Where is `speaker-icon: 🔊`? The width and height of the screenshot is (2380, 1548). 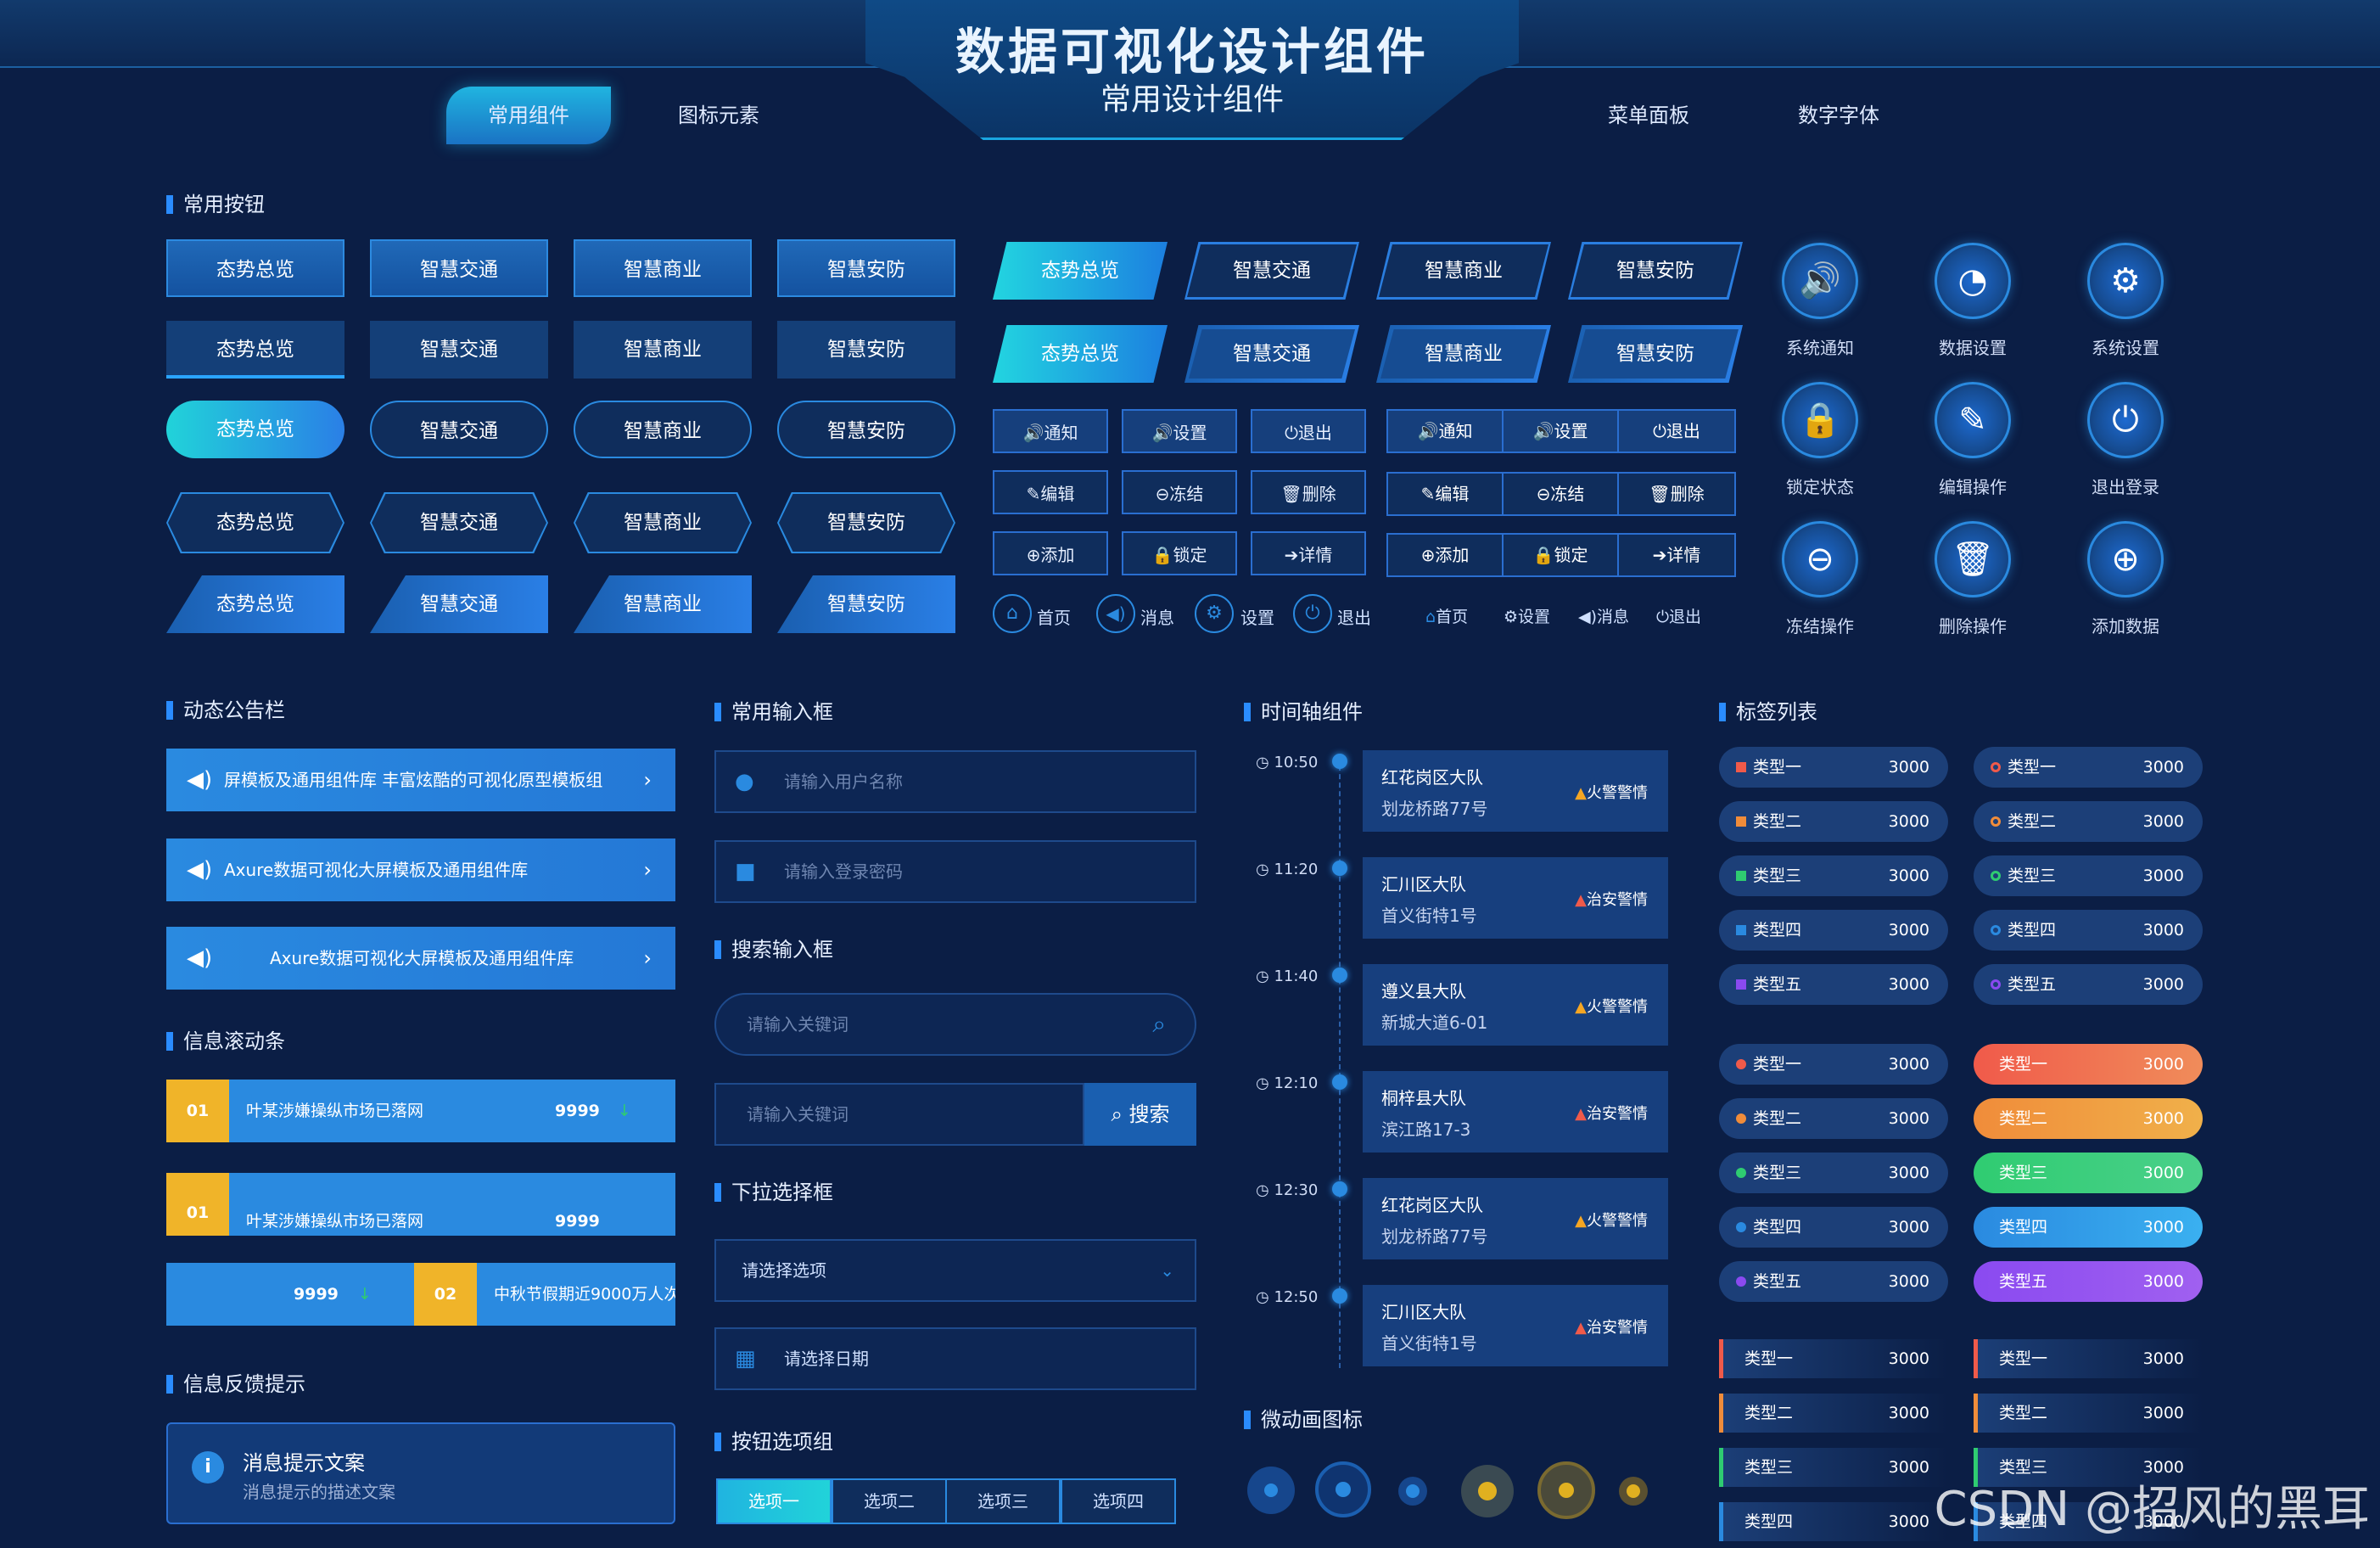
speaker-icon: 🔊 is located at coordinates (1820, 281).